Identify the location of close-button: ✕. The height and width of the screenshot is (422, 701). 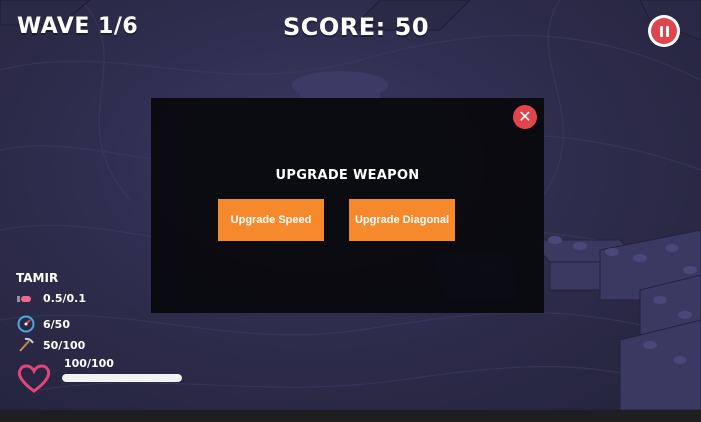
(525, 117).